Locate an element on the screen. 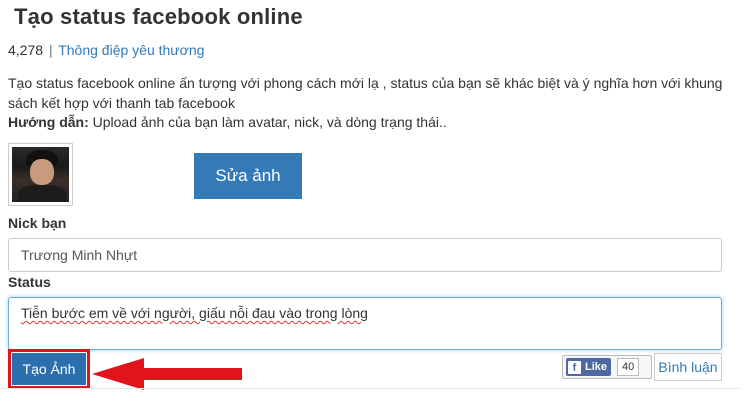 The width and height of the screenshot is (756, 404). comment-button: Bình luận is located at coordinates (688, 367).